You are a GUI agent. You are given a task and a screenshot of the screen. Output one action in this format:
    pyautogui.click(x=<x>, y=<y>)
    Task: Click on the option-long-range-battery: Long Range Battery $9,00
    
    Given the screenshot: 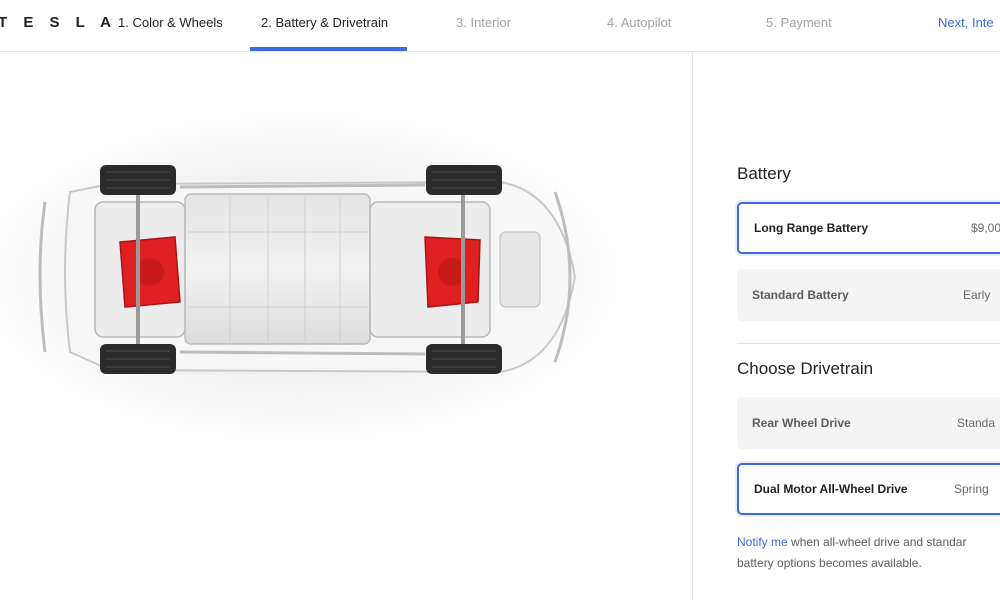 What is the action you would take?
    pyautogui.click(x=868, y=228)
    